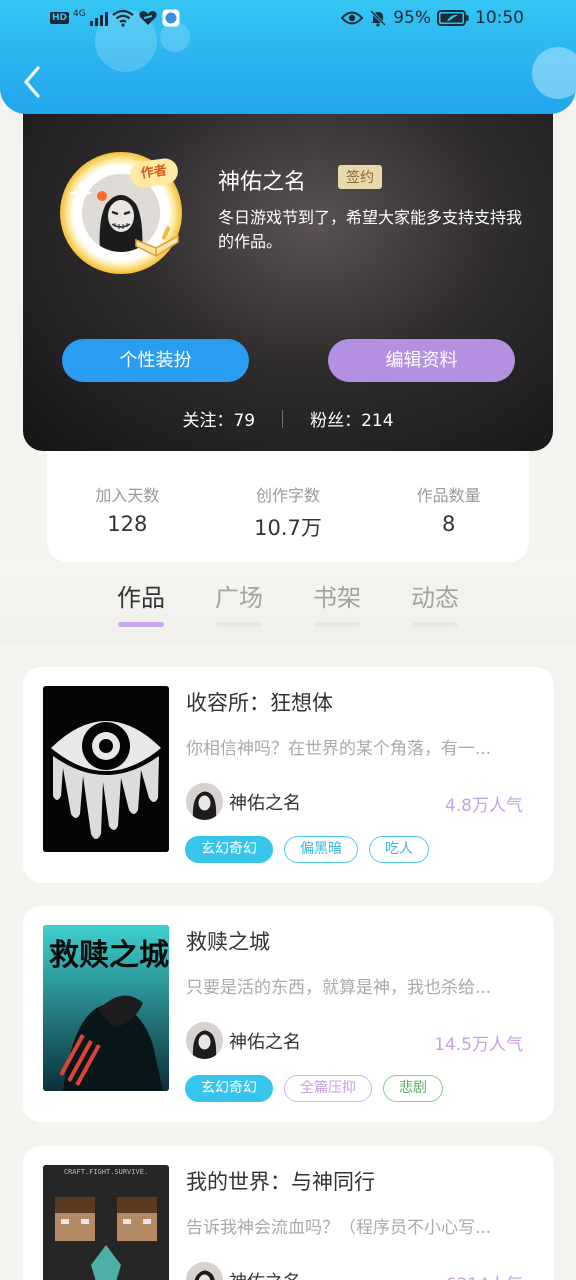 The height and width of the screenshot is (1280, 576). I want to click on tab-works: 作品, so click(141, 602).